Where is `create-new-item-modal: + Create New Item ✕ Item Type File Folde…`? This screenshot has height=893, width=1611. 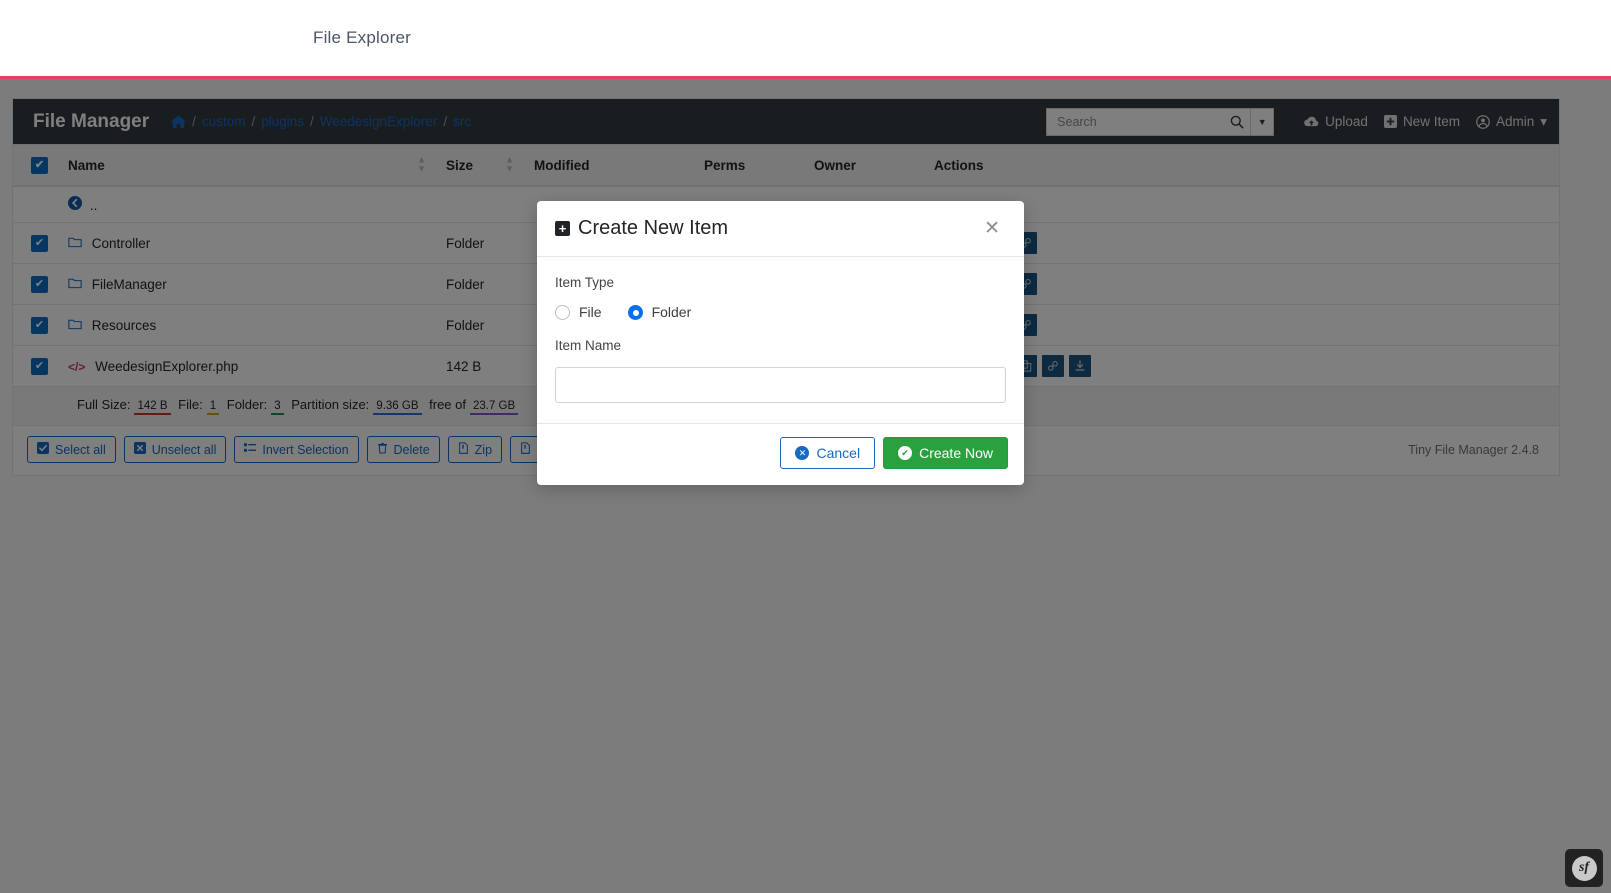
create-new-item-modal: + Create New Item ✕ Item Type File Folde… is located at coordinates (780, 343).